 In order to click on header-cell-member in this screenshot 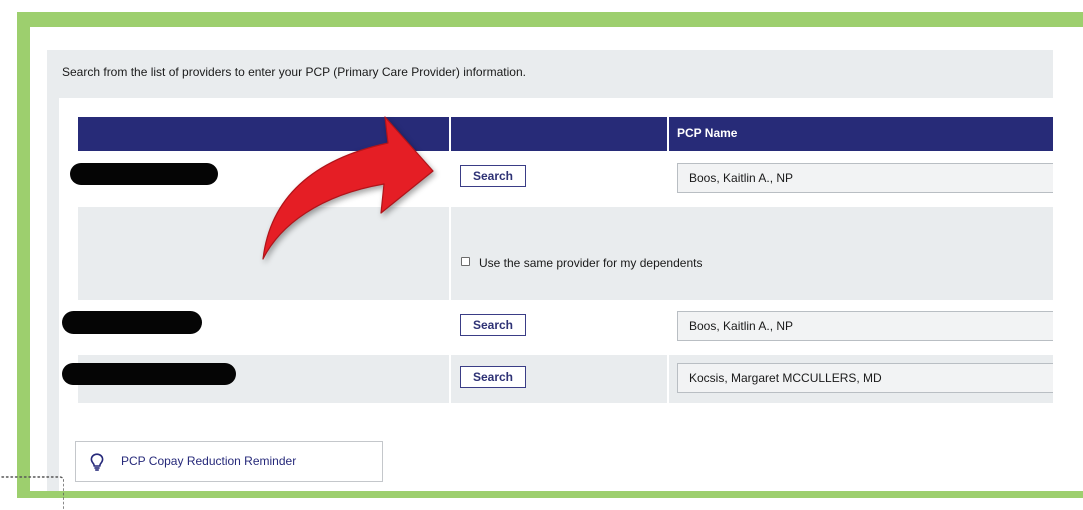, I will do `click(263, 134)`.